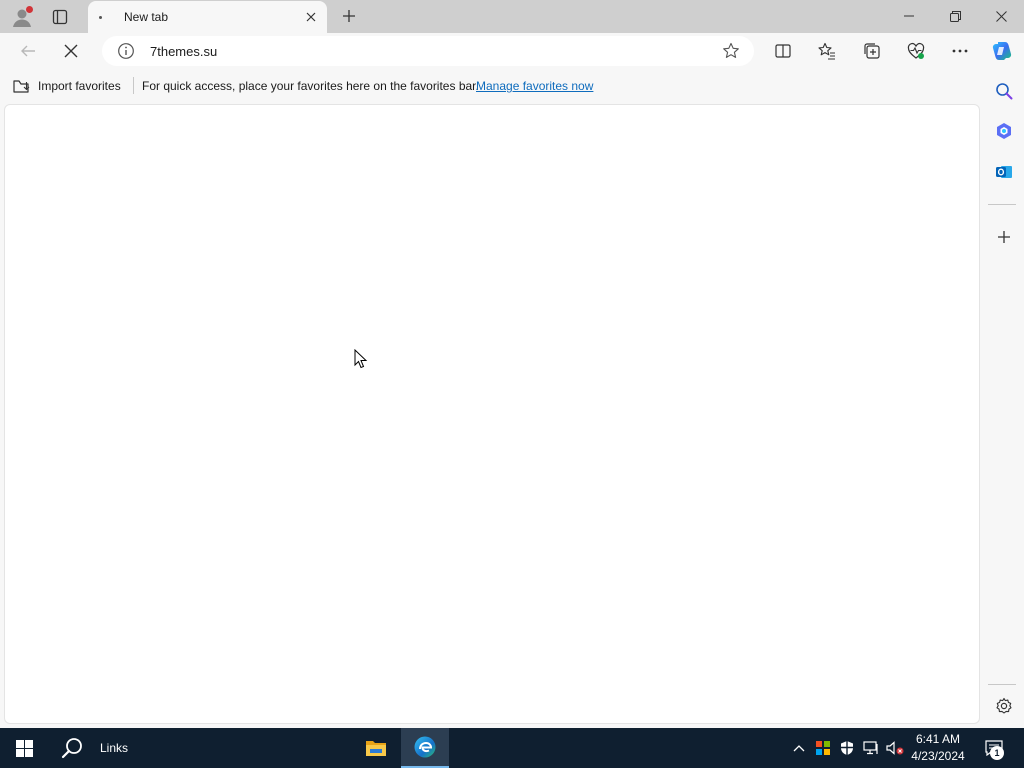  What do you see at coordinates (183, 51) in the screenshot?
I see `address-input: 7themes.su` at bounding box center [183, 51].